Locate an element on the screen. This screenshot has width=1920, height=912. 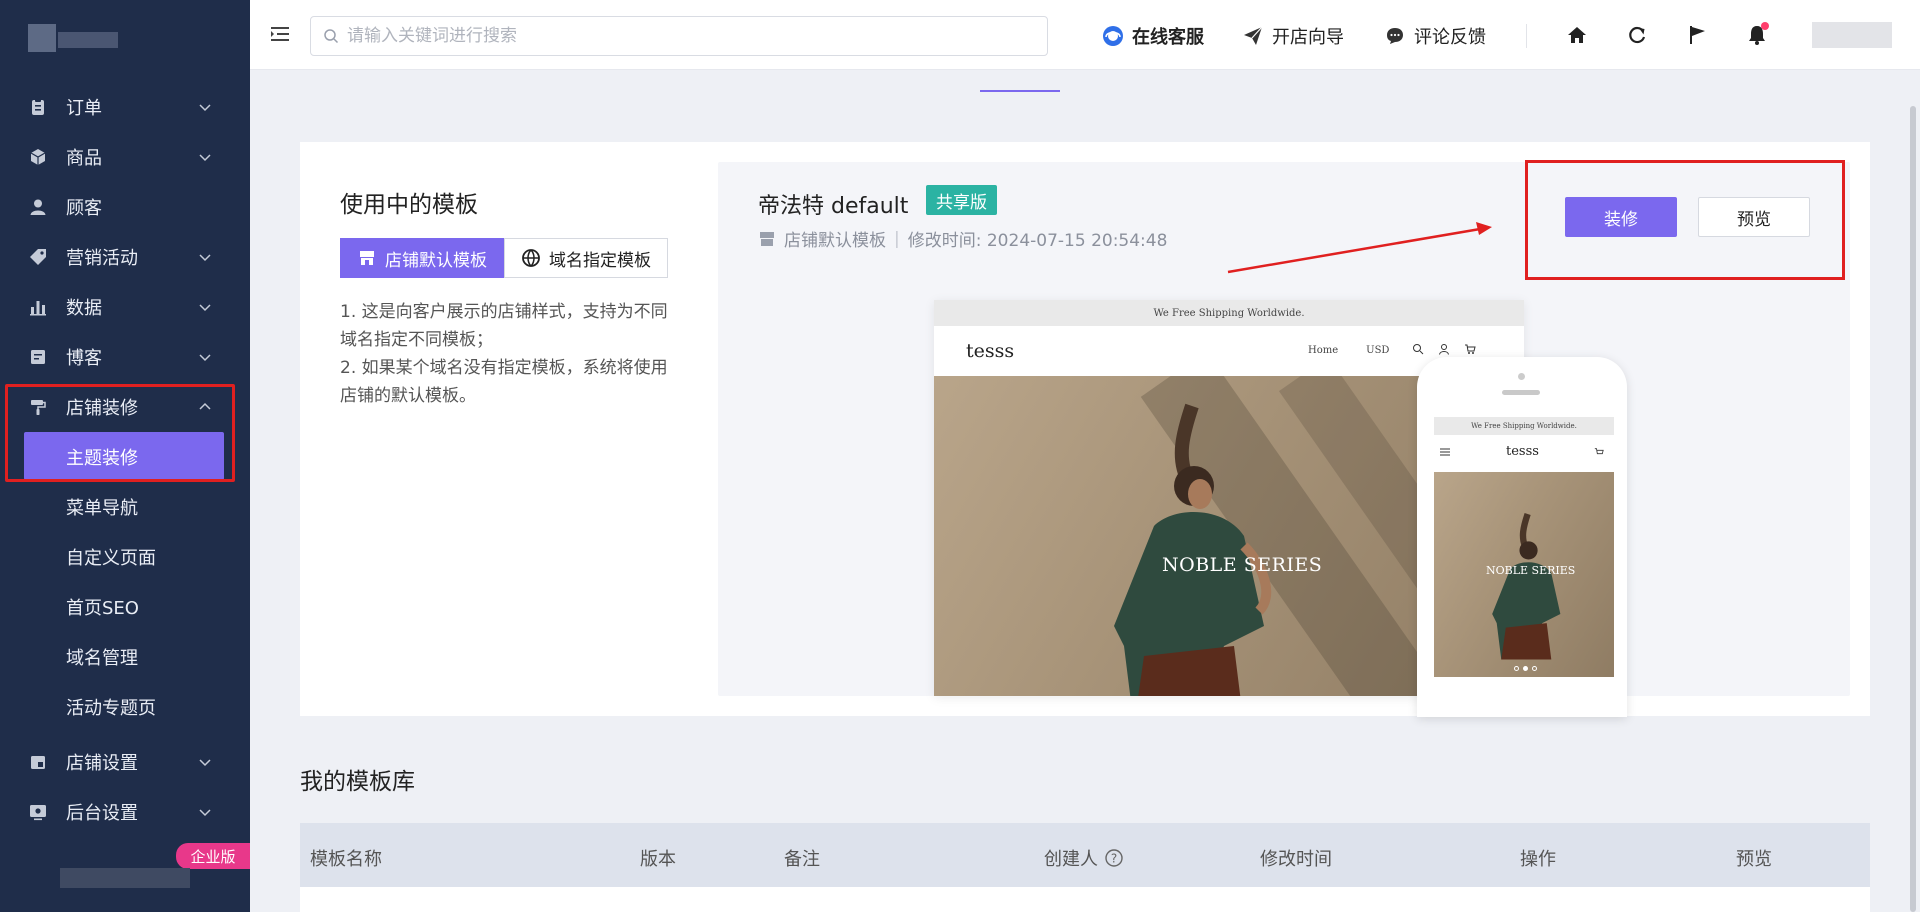
sidebar-item-blog: 博客 is located at coordinates (125, 357).